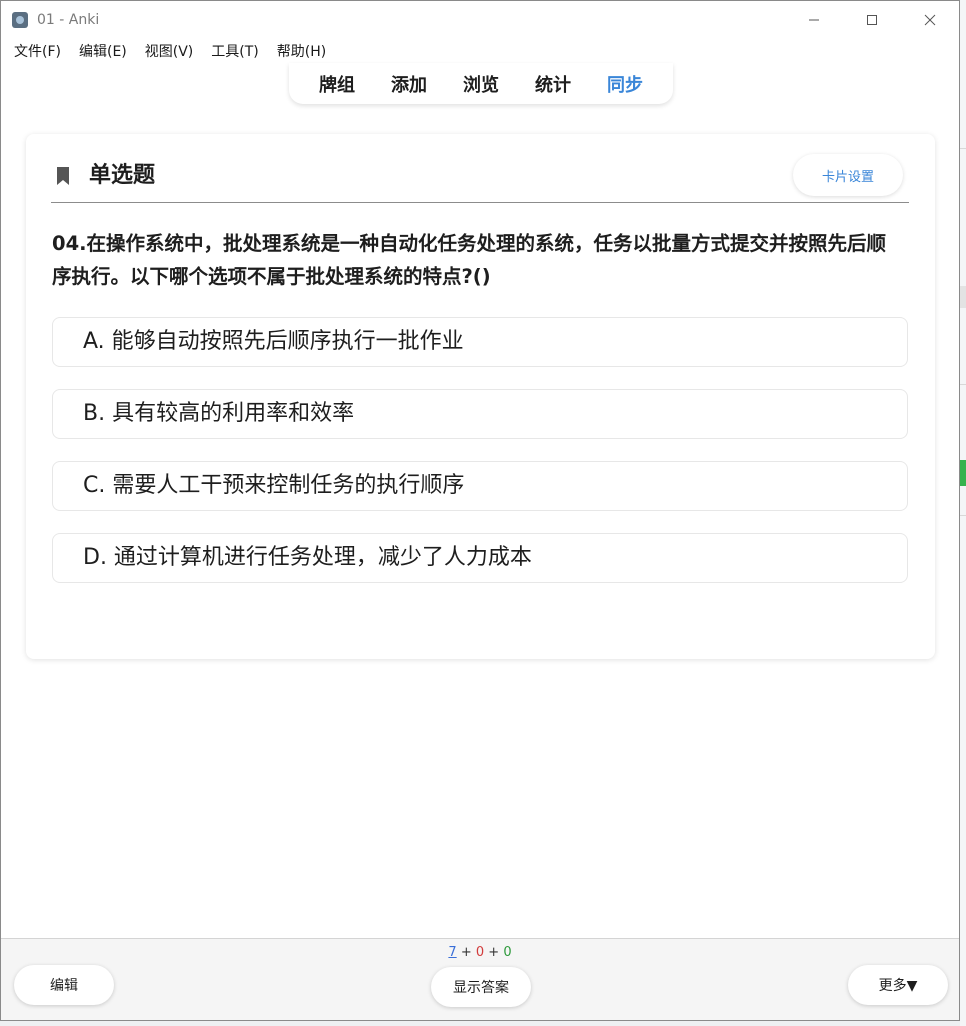 The image size is (966, 1026). I want to click on nav-sync: 同步, so click(625, 84).